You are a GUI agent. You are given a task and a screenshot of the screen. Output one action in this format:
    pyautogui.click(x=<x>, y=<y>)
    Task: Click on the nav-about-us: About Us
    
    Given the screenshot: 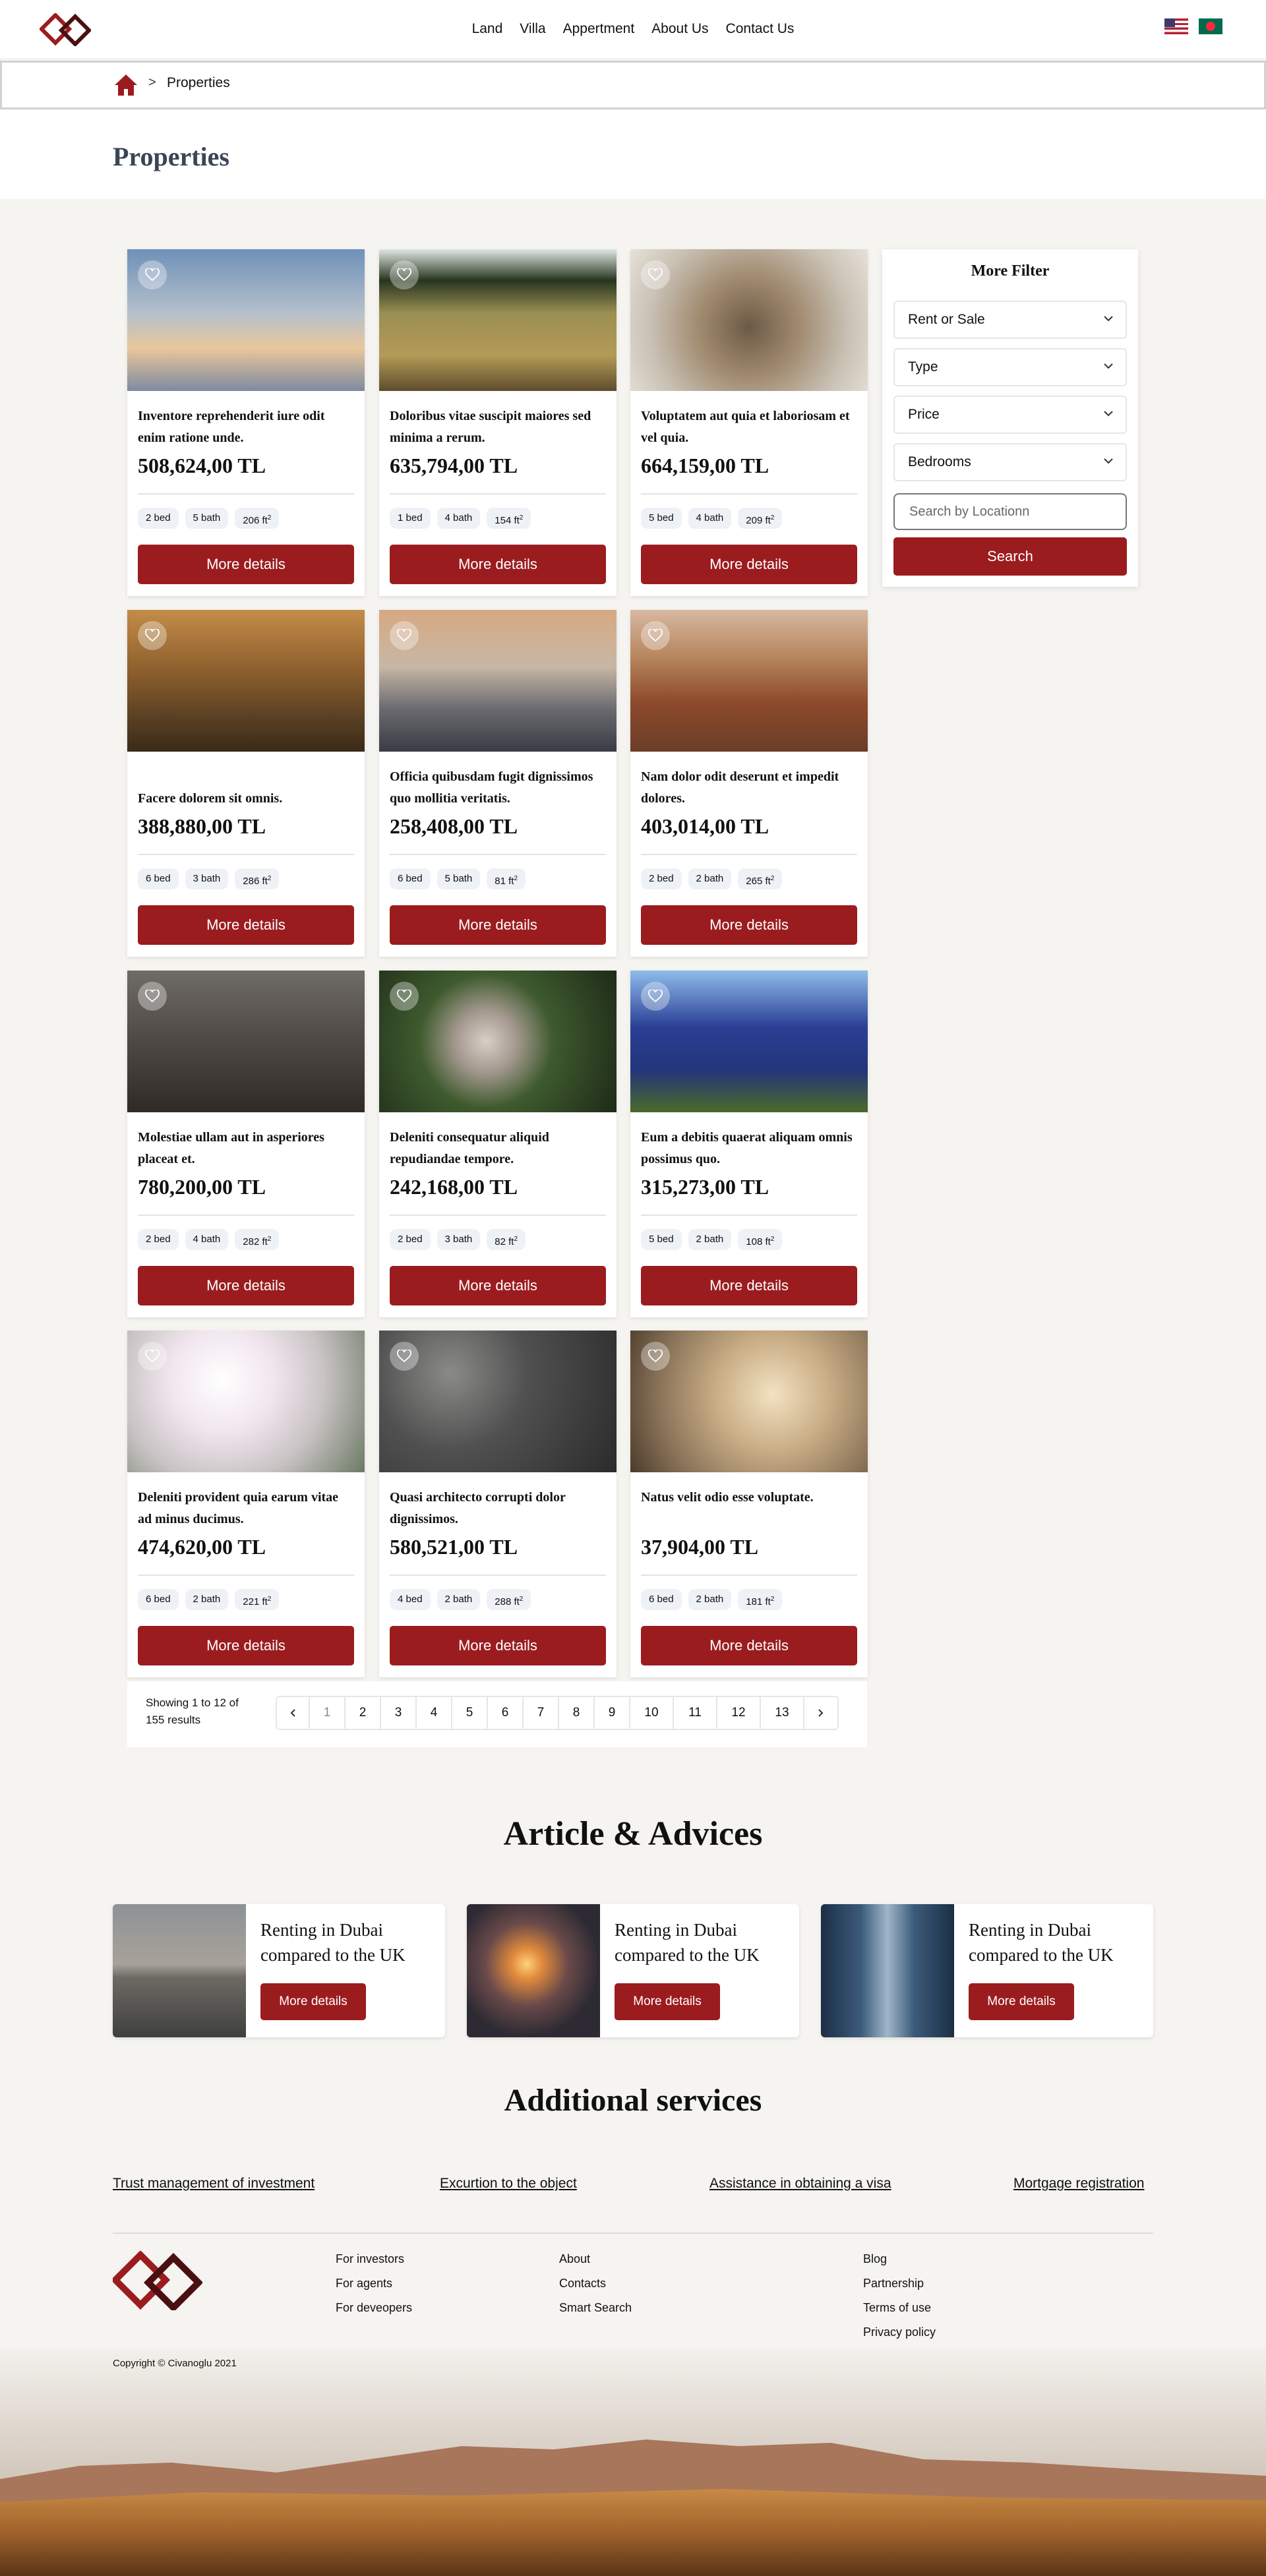 What is the action you would take?
    pyautogui.click(x=679, y=29)
    